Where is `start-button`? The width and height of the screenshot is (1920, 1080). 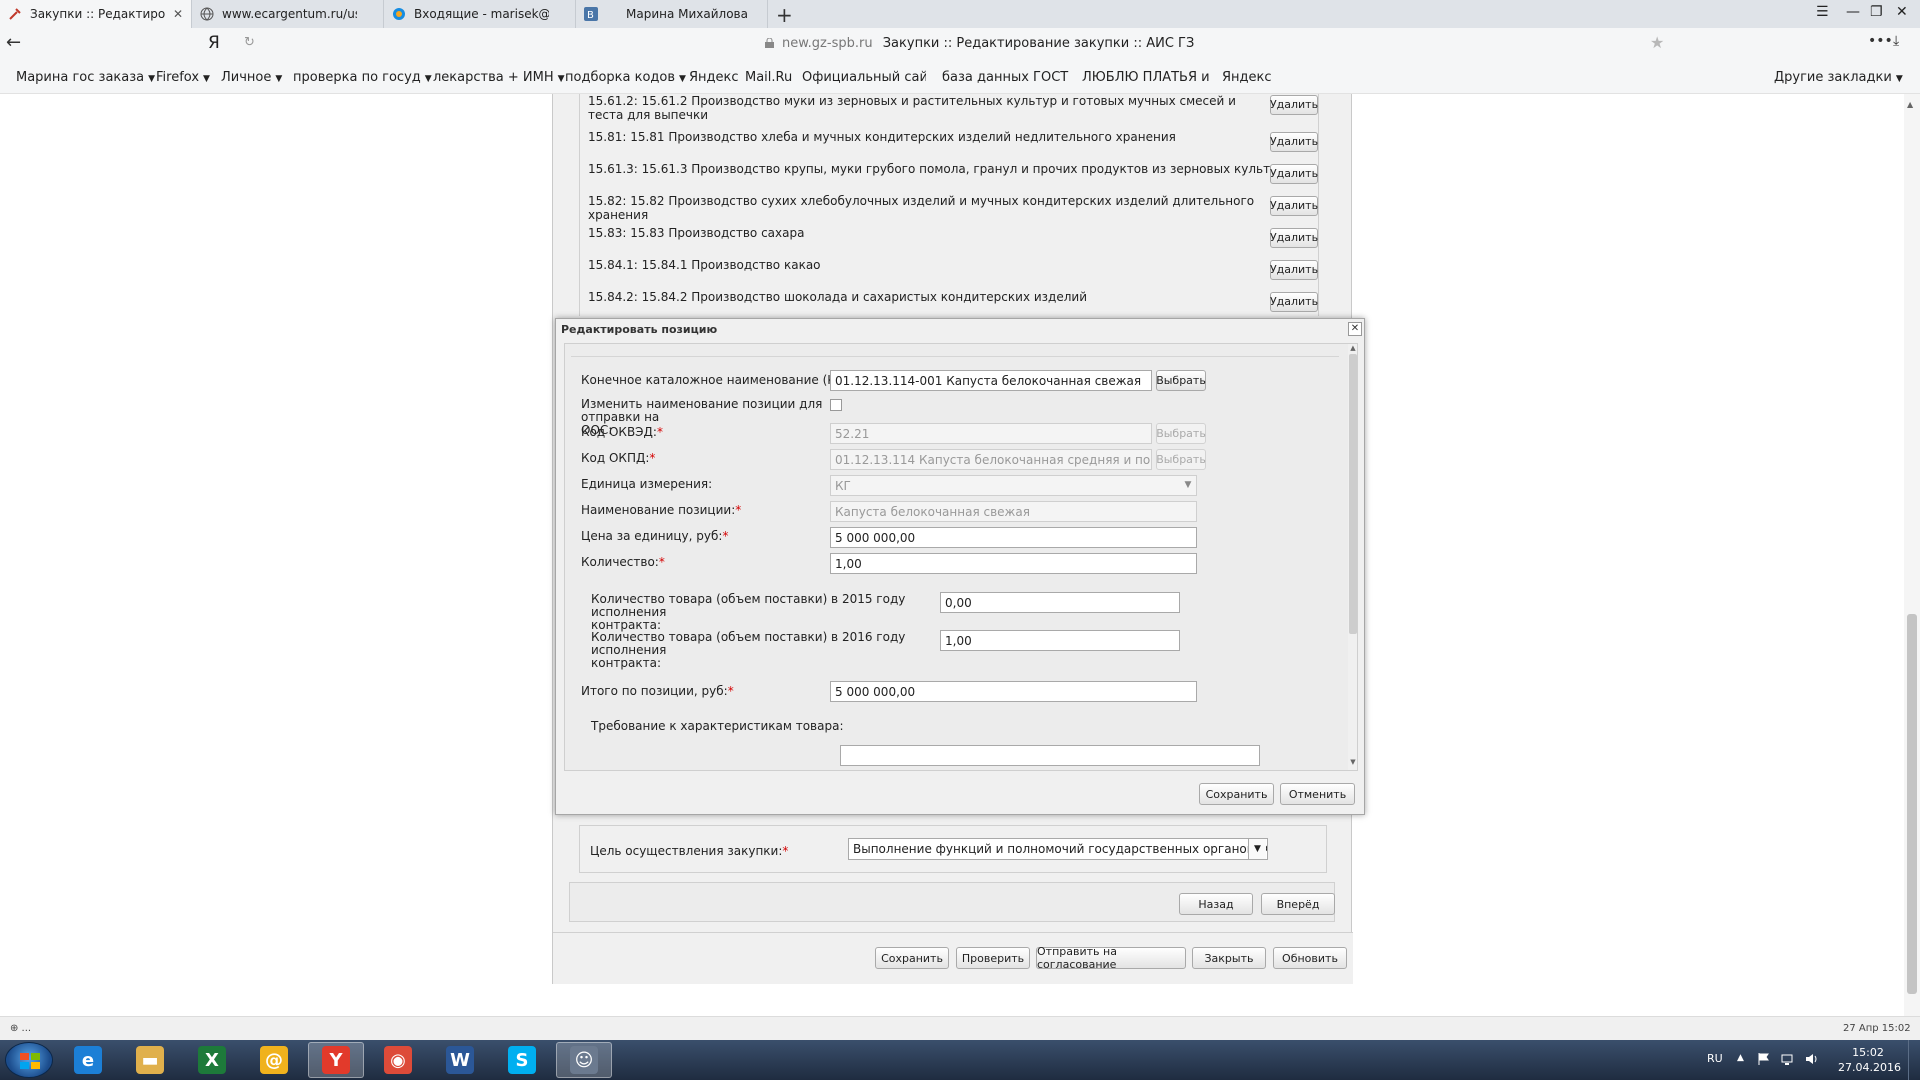 start-button is located at coordinates (29, 1060).